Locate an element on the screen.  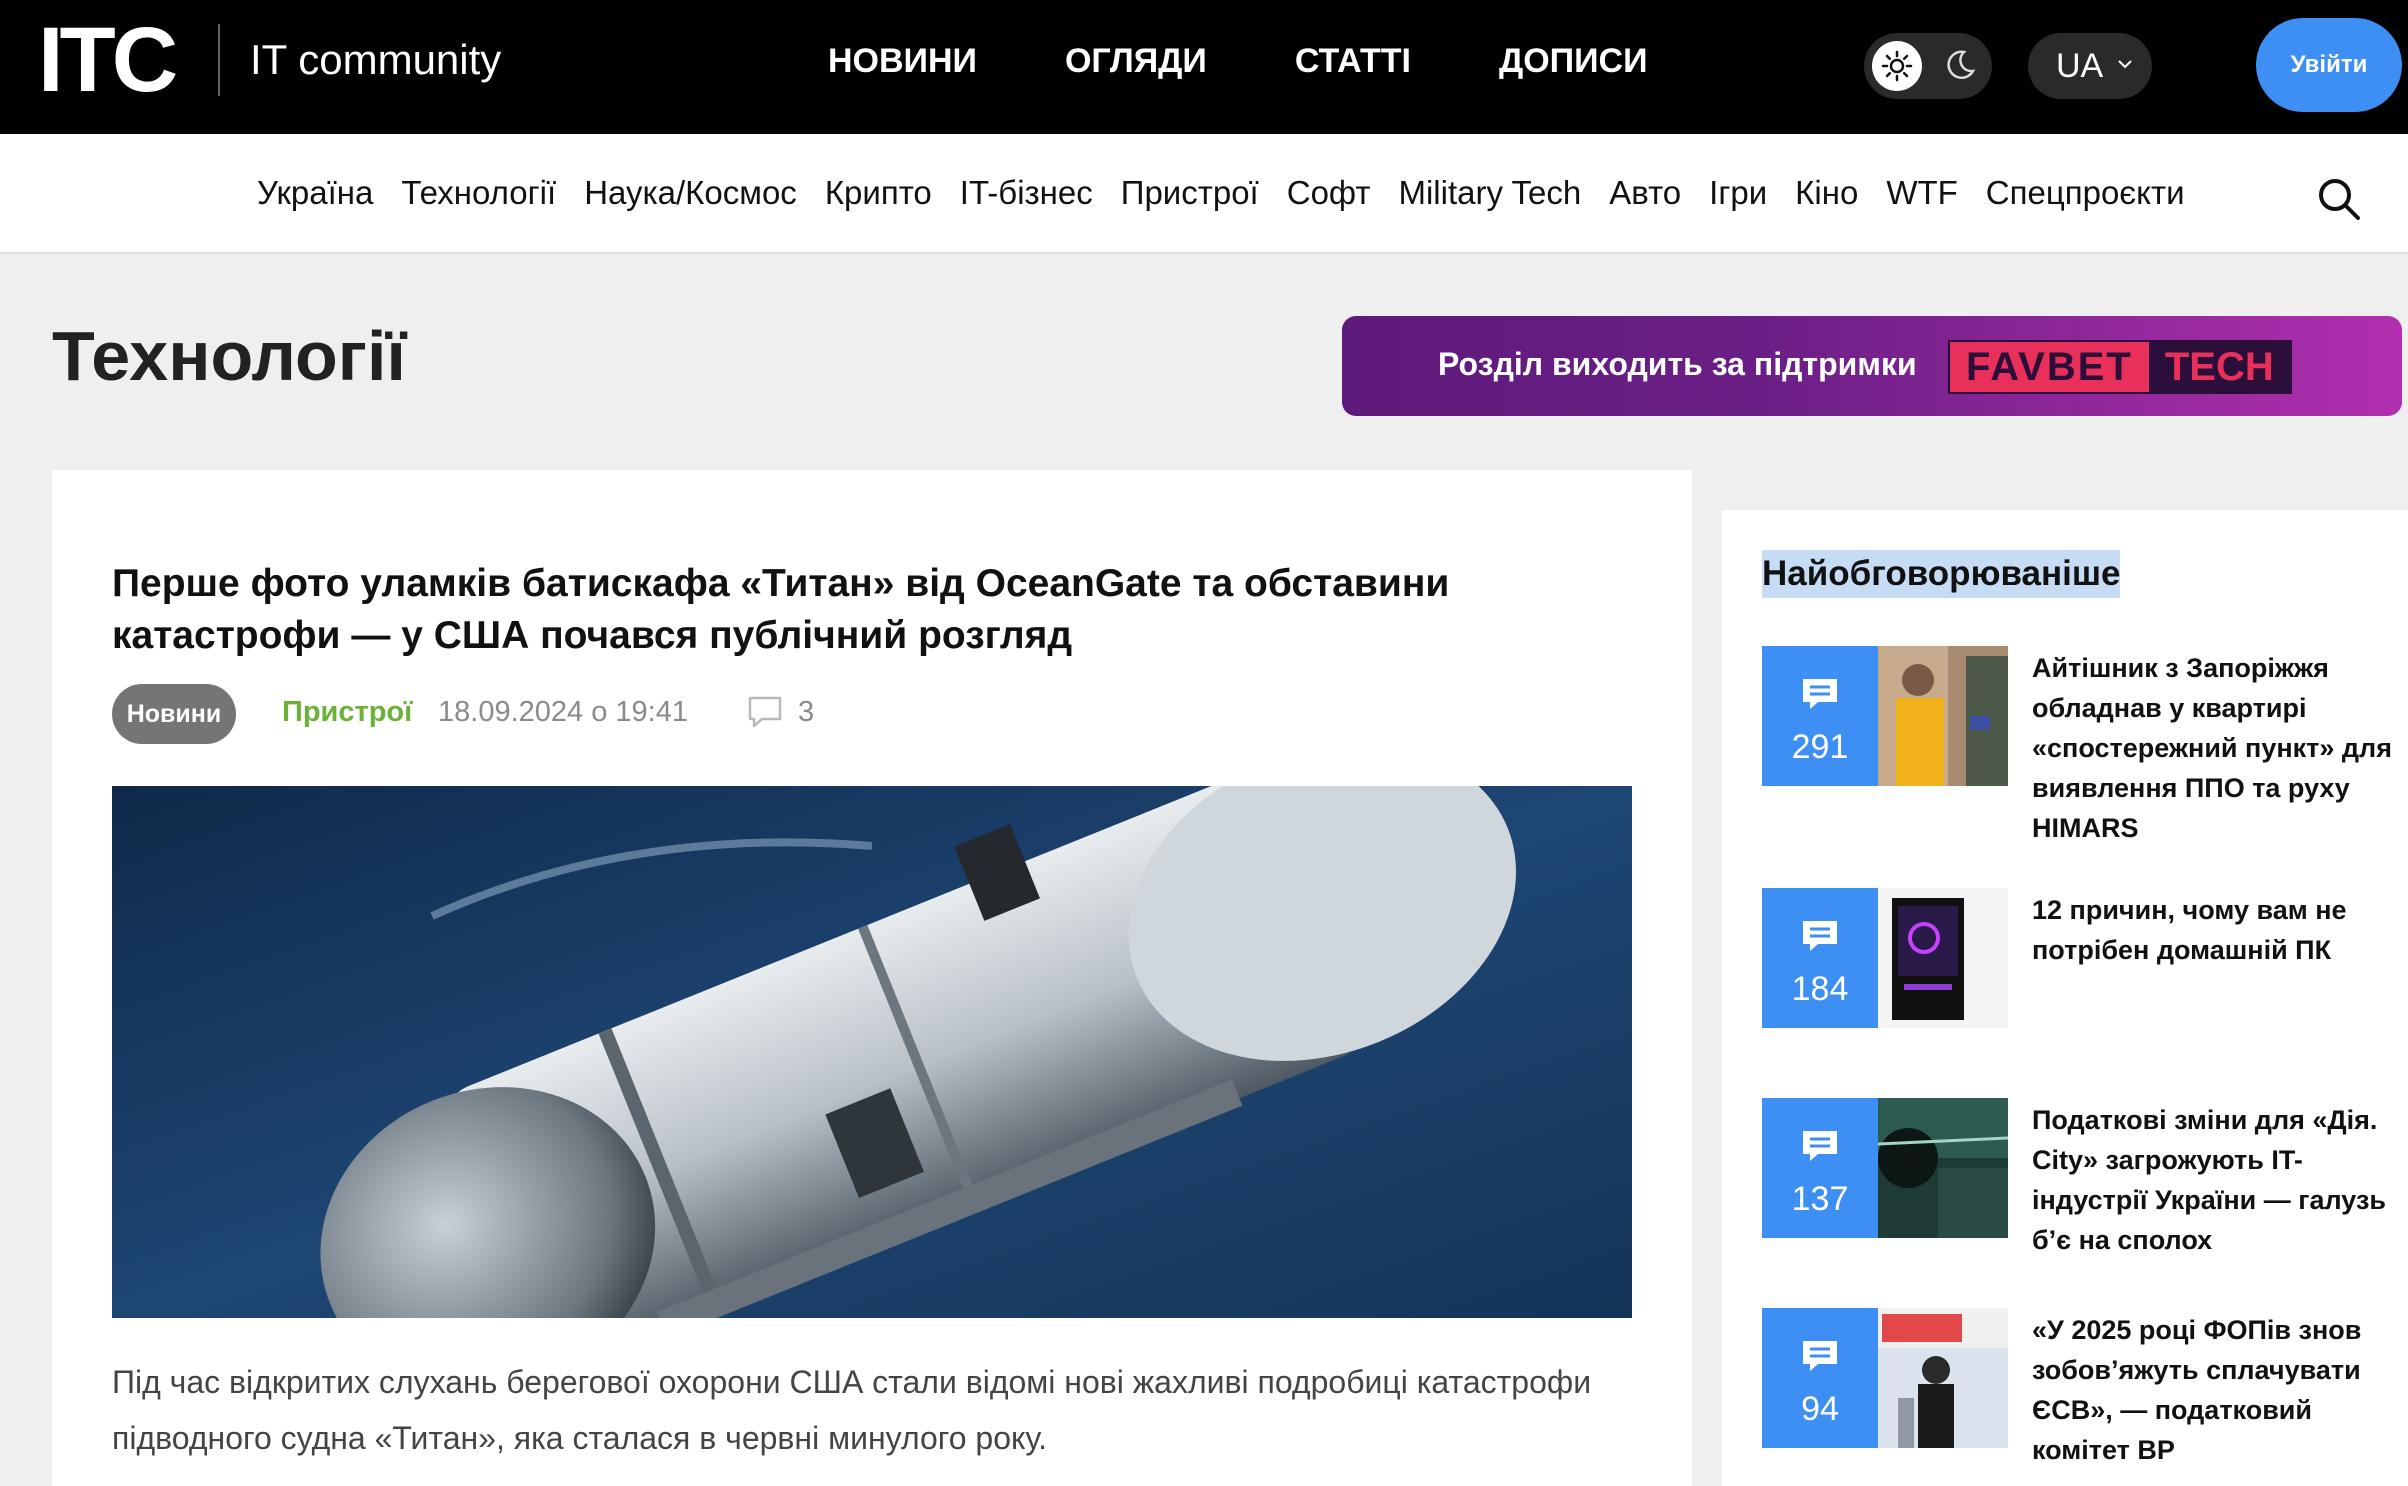
category-games: Ігри is located at coordinates (1738, 193).